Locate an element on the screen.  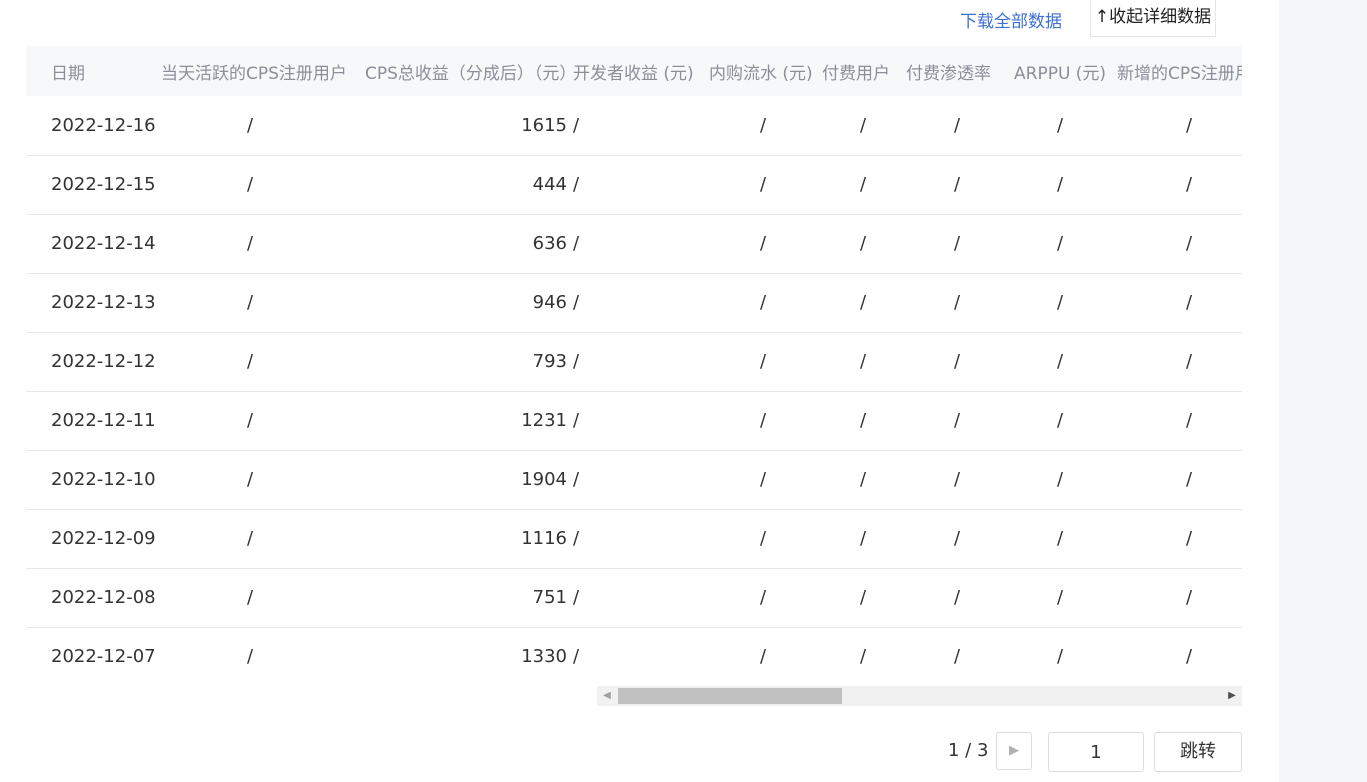
cell-cps-total-revenue: 1330 is located at coordinates (544, 656).